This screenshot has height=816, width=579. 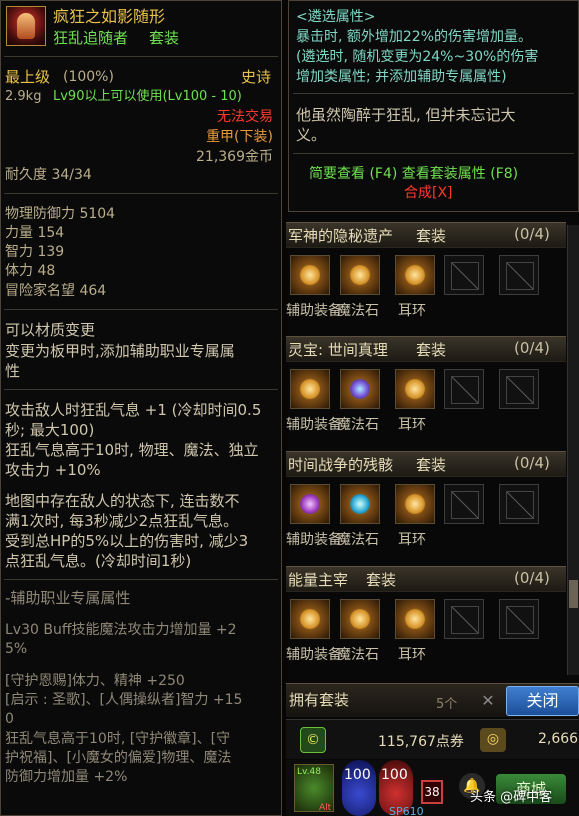 I want to click on item-weight: 2.9kg, so click(x=23, y=96).